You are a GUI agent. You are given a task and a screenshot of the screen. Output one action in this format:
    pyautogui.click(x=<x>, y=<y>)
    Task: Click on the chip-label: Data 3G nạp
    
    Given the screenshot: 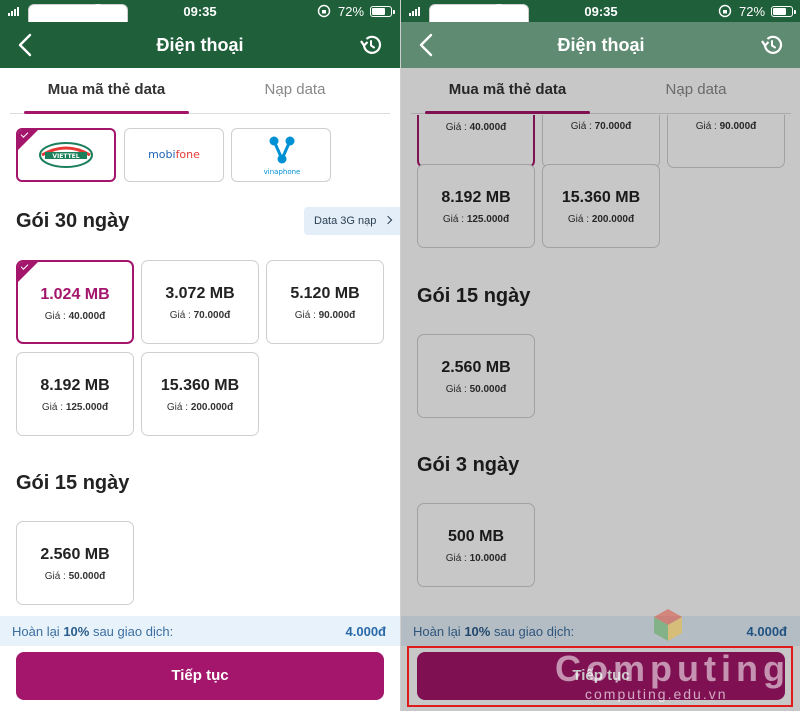 What is the action you would take?
    pyautogui.click(x=345, y=221)
    